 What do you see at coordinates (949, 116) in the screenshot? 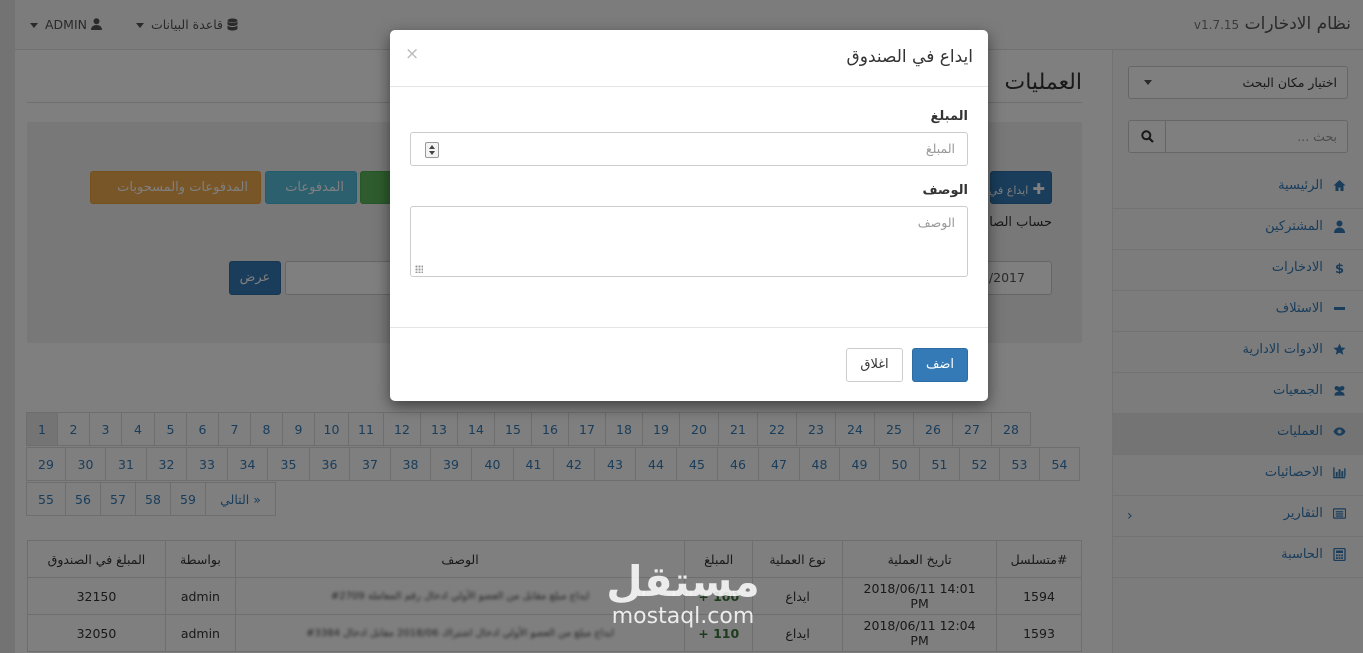
I see `amount-label: المبلغ` at bounding box center [949, 116].